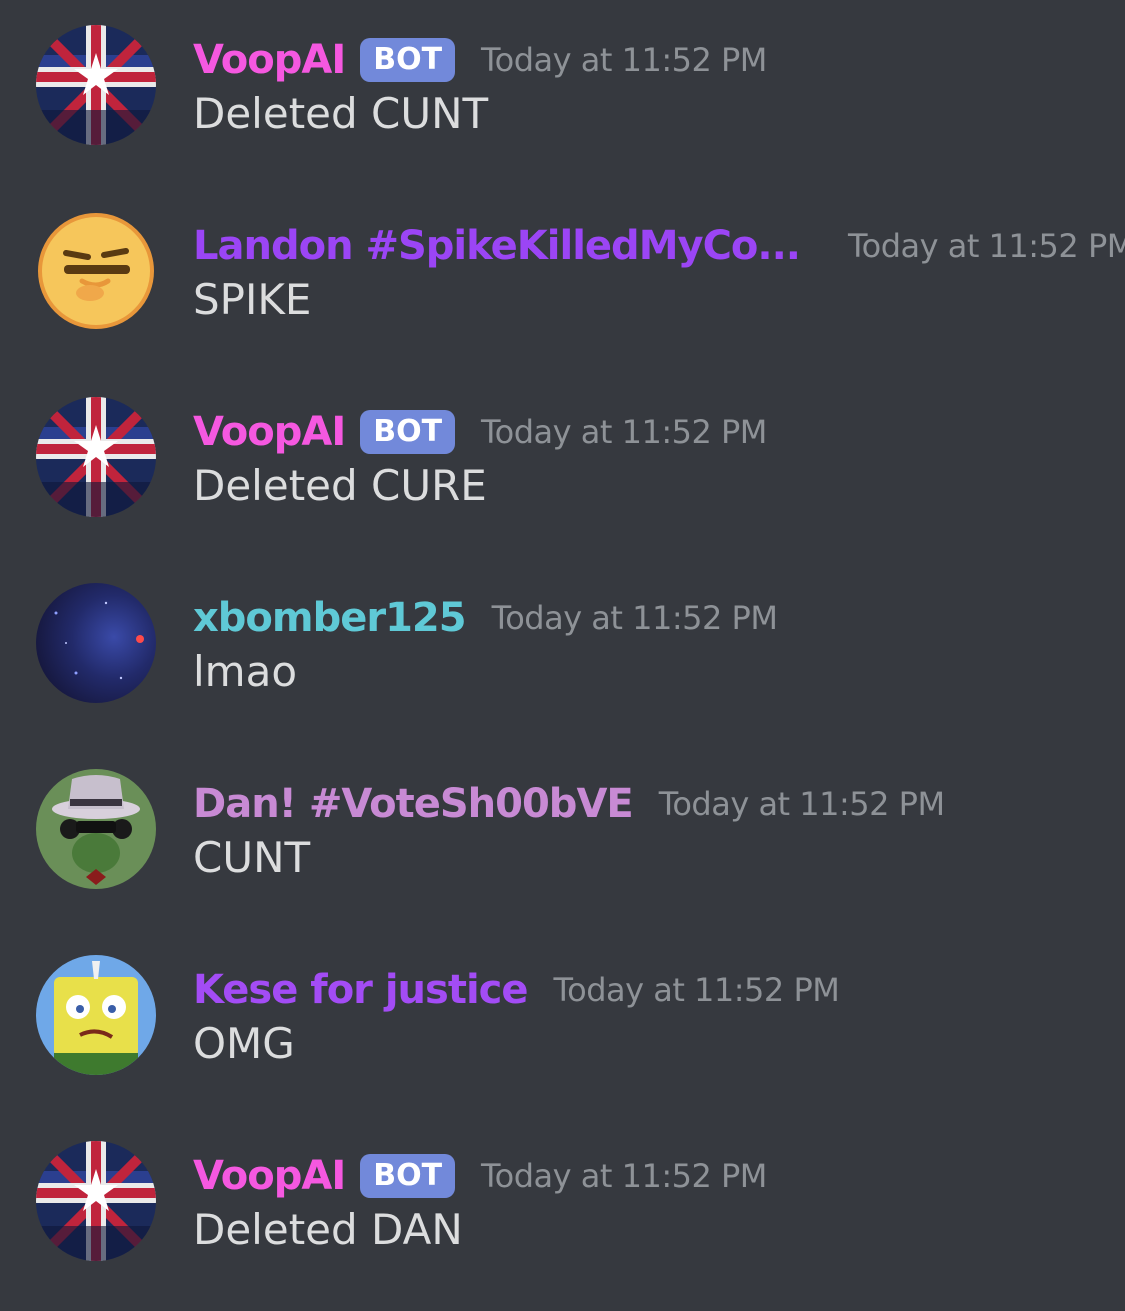 The height and width of the screenshot is (1311, 1125). What do you see at coordinates (562, 854) in the screenshot?
I see `message-item: Dan! #VoteSh00bVE Today at 11:52 PM CUNT` at bounding box center [562, 854].